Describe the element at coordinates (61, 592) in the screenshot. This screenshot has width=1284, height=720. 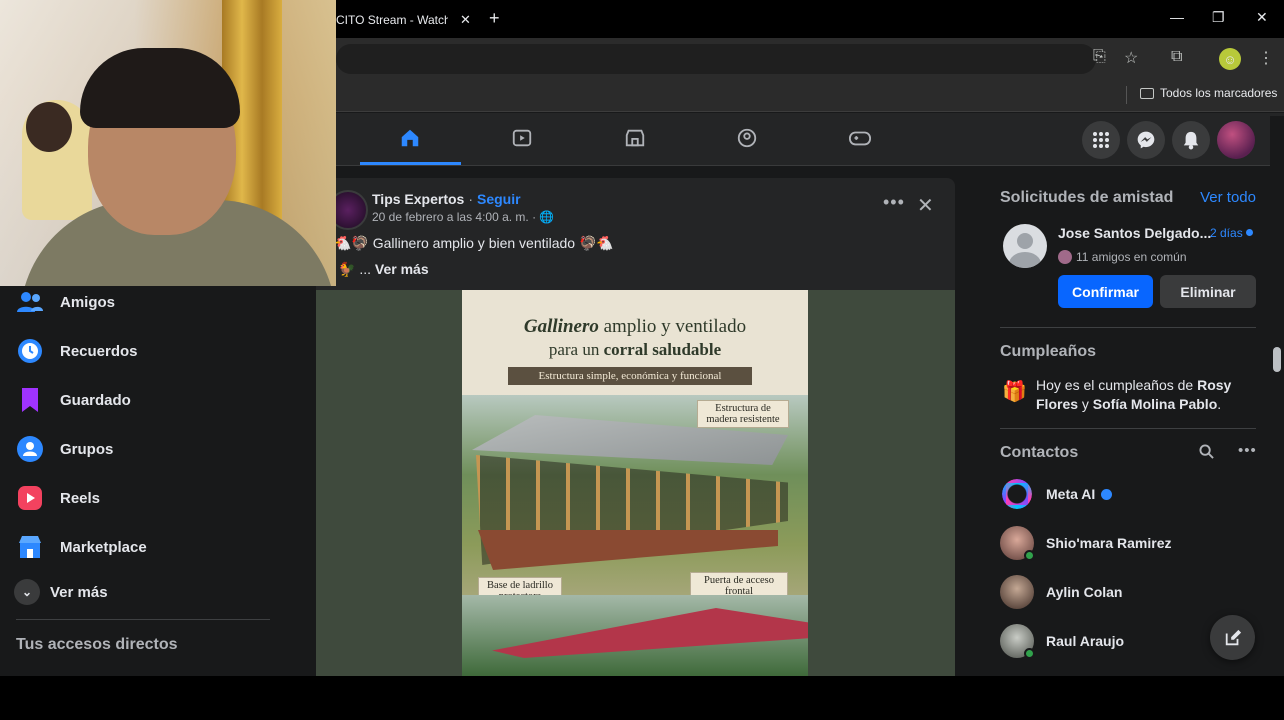
I see `see-more-button: ⌄ Ver más` at that location.